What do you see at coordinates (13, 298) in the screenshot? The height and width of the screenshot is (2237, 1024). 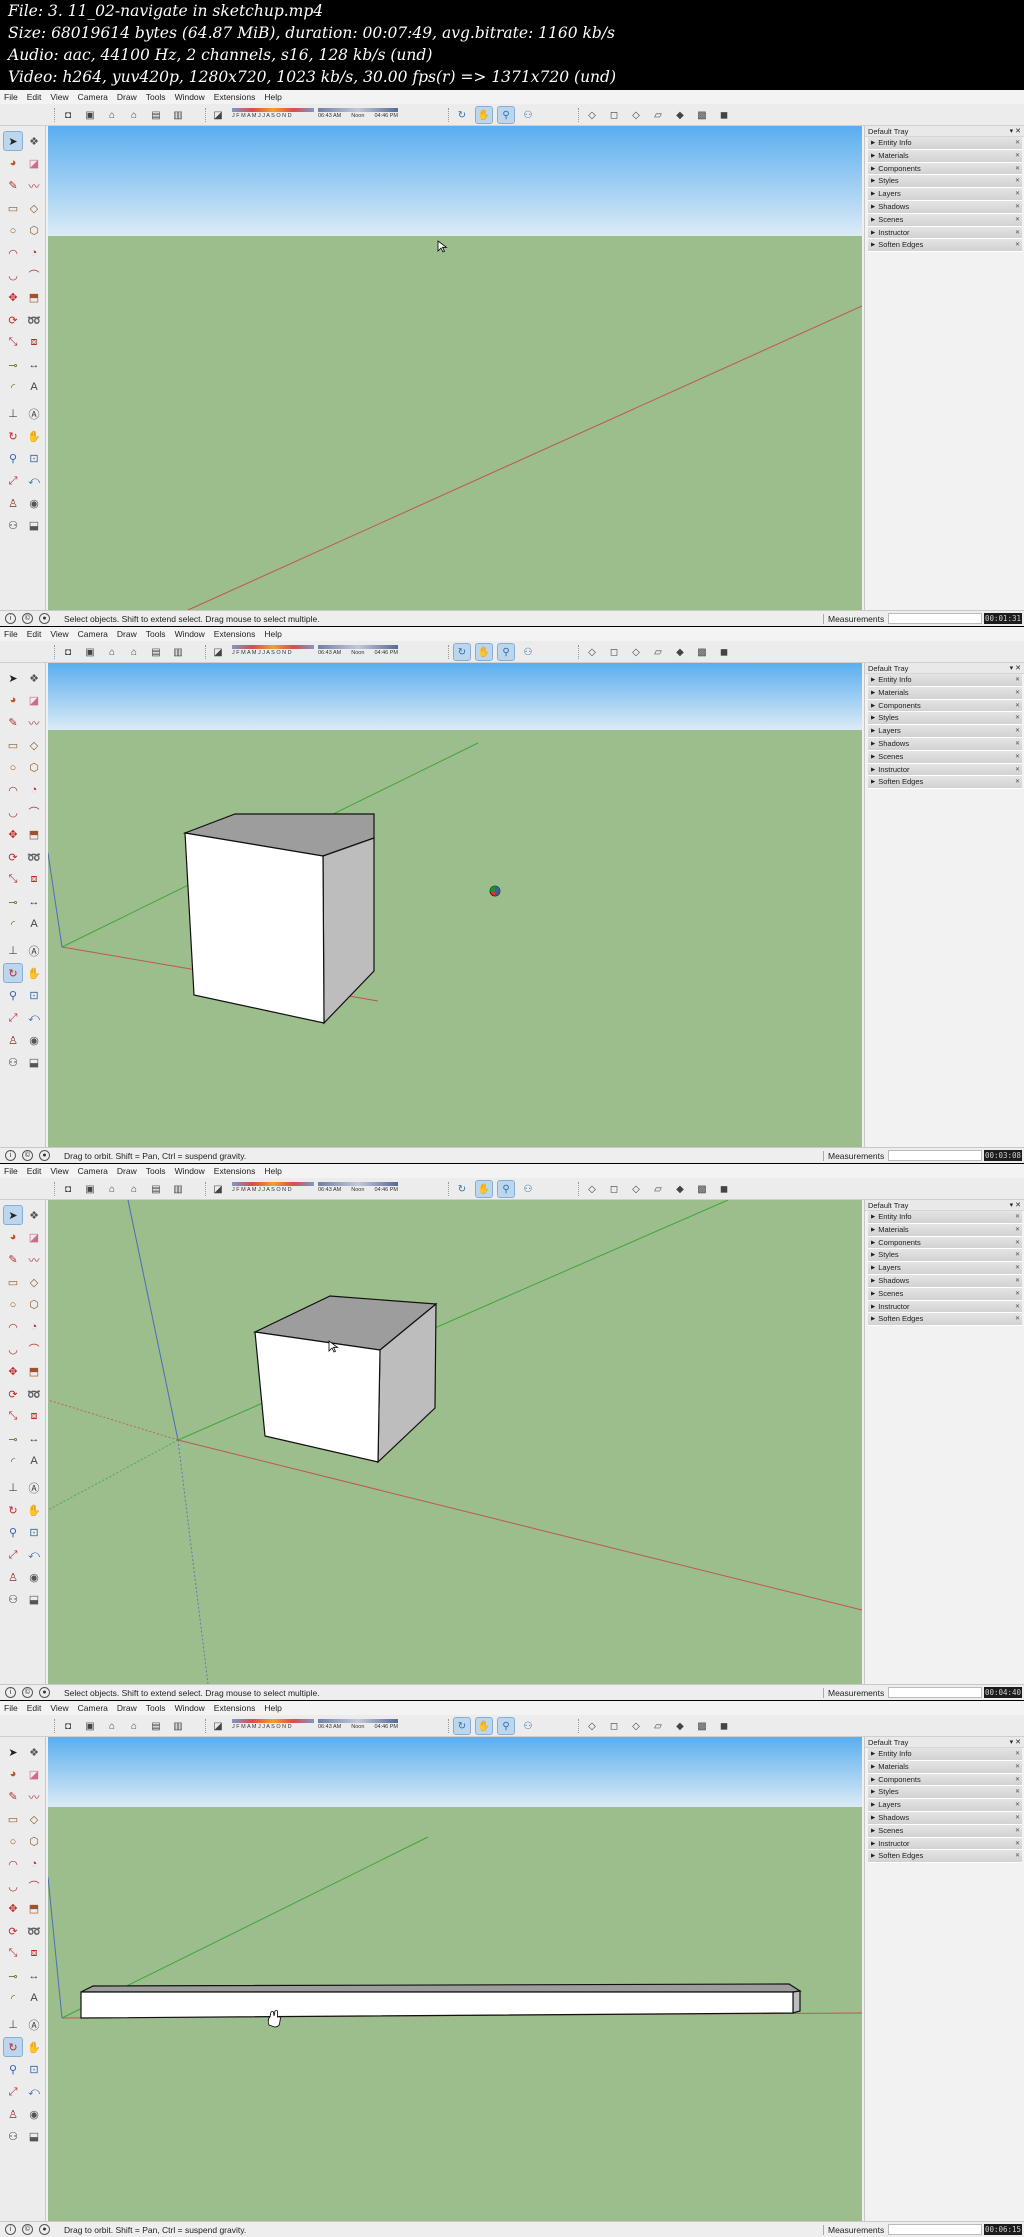 I see `move-icon: ✥` at bounding box center [13, 298].